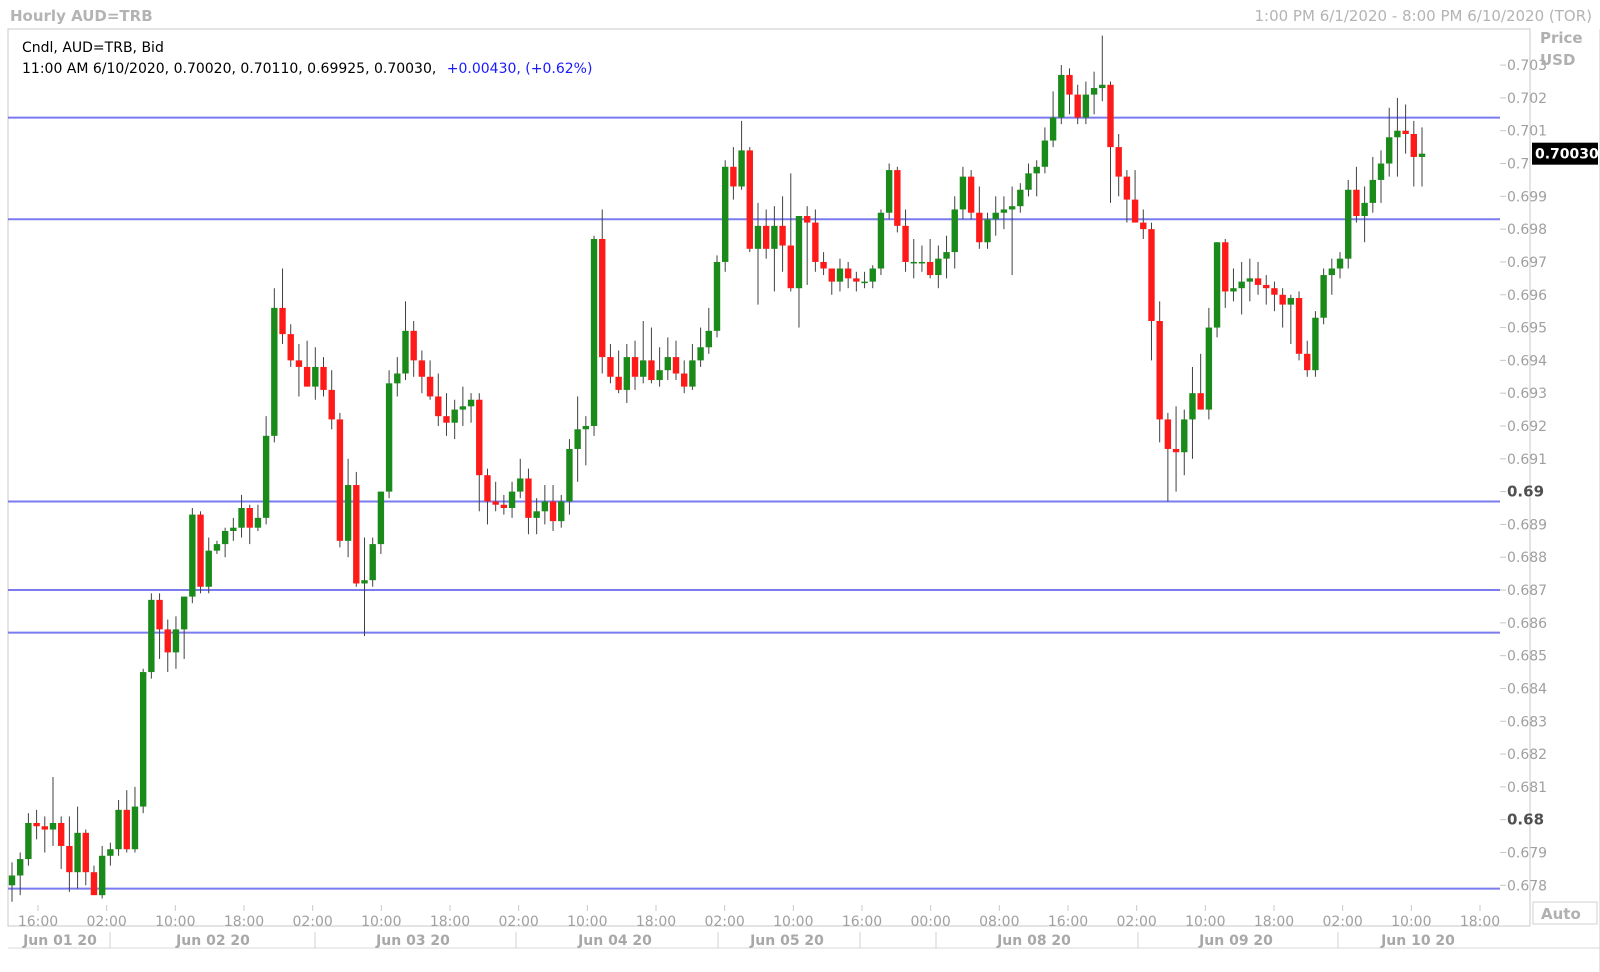 The image size is (1600, 972). Describe the element at coordinates (1527, 361) in the screenshot. I see `price-tick-label: 0.694` at that location.